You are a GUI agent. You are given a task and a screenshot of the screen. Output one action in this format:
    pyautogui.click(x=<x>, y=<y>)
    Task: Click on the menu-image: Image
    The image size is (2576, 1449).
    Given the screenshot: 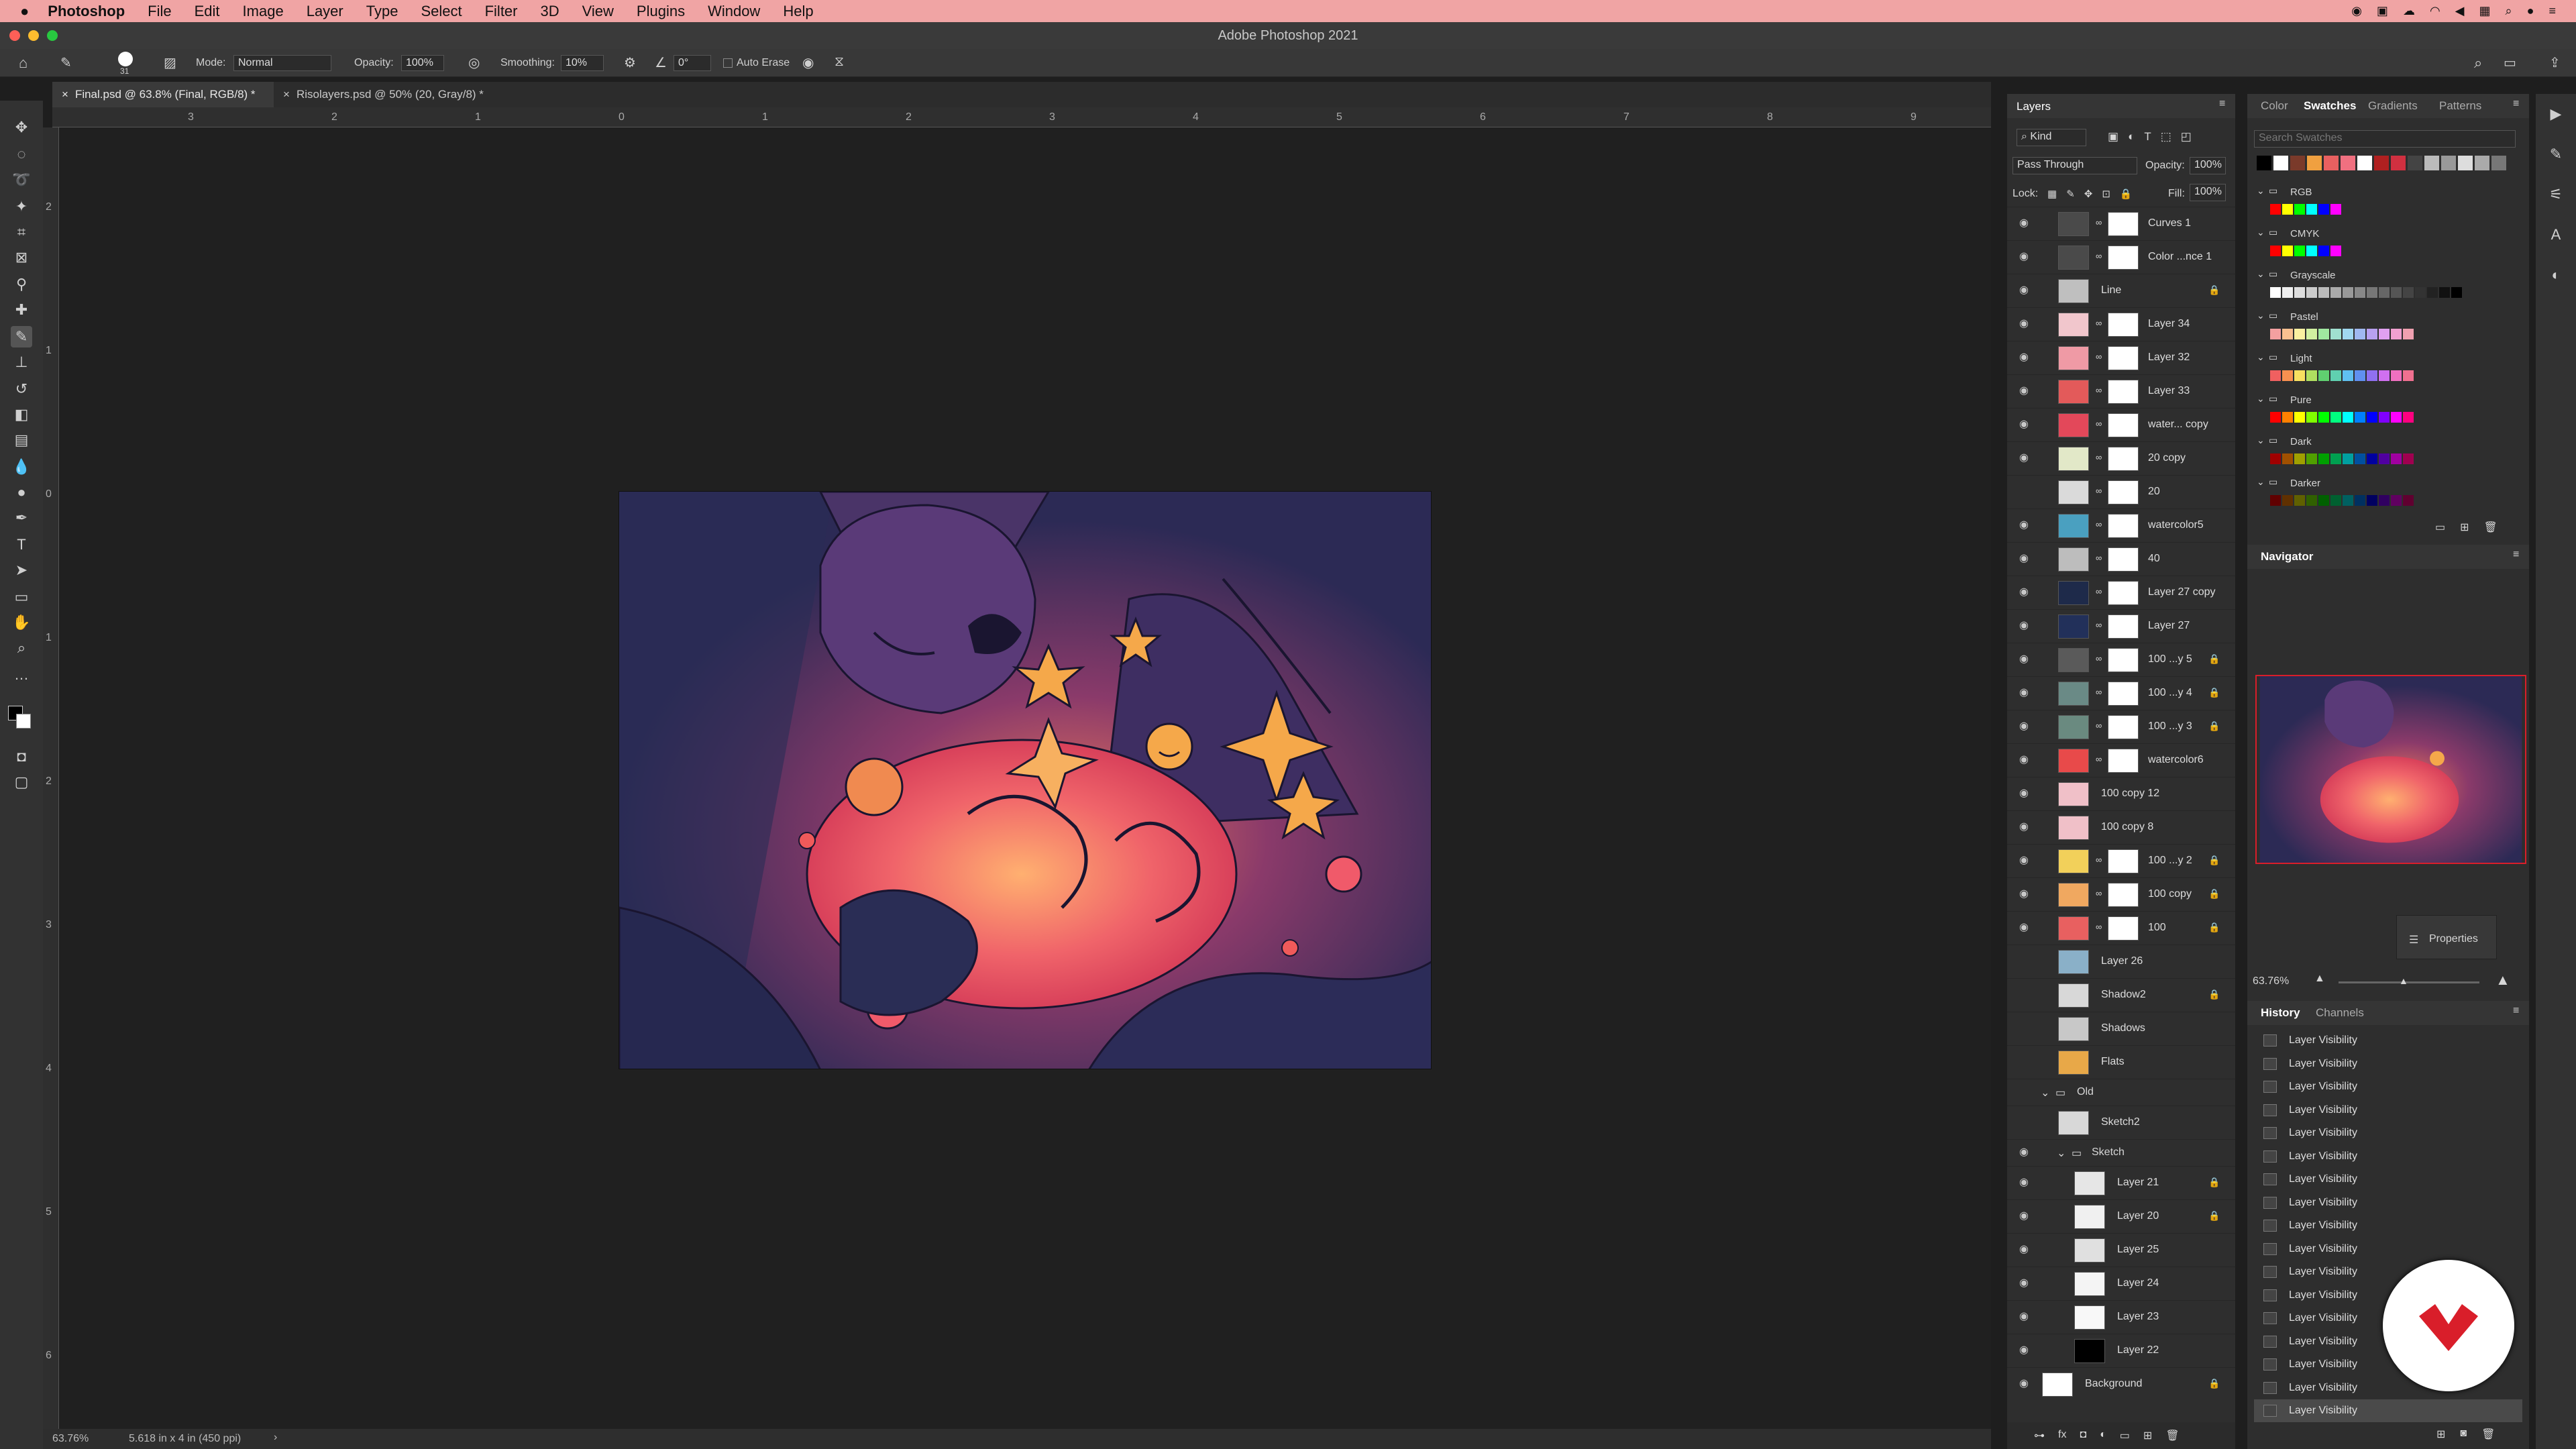 What is the action you would take?
    pyautogui.click(x=263, y=11)
    